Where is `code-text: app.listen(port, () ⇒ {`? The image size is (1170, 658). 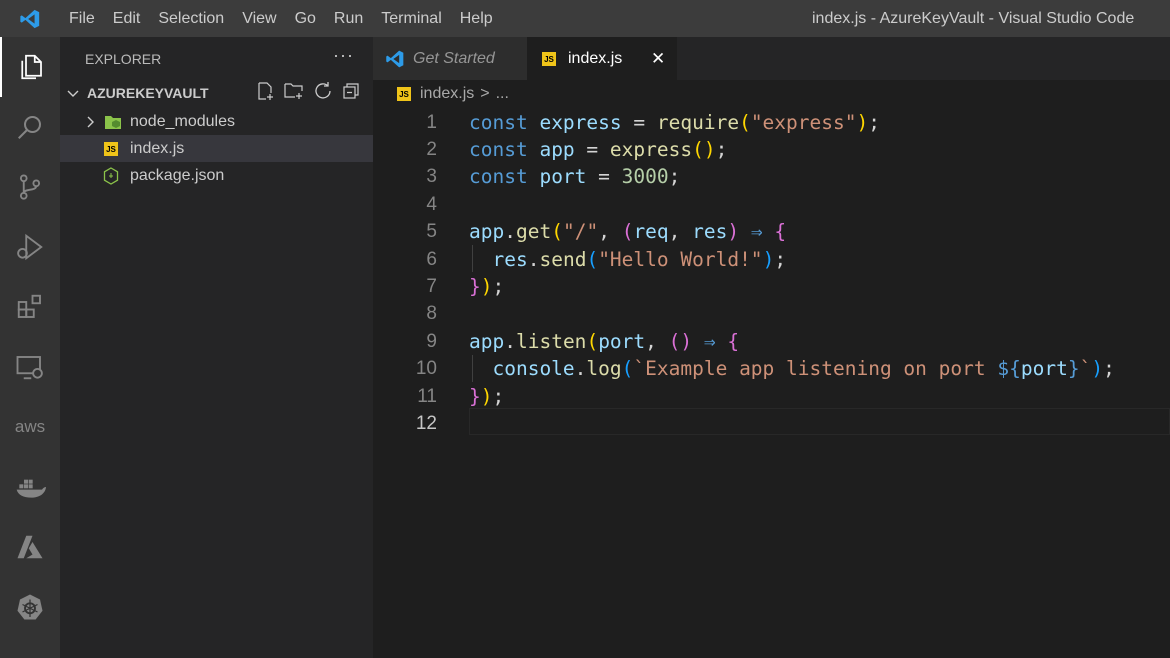 code-text: app.listen(port, () ⇒ { is located at coordinates (604, 341).